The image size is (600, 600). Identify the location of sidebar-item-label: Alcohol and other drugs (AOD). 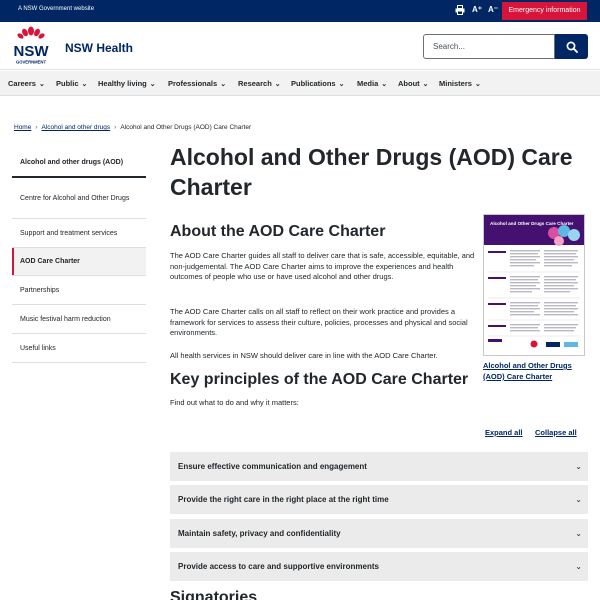
(72, 162).